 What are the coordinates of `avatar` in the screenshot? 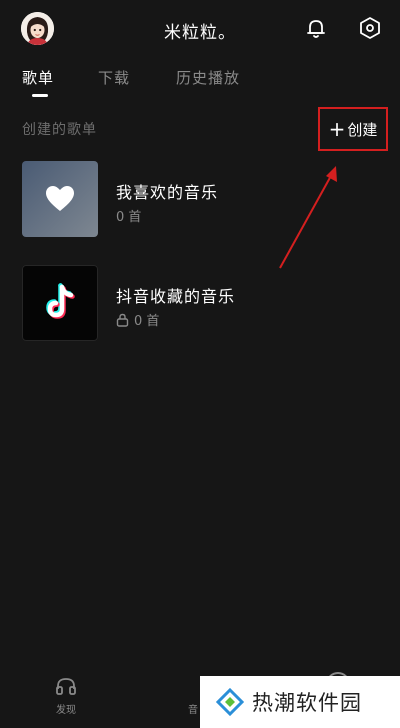 It's located at (37, 28).